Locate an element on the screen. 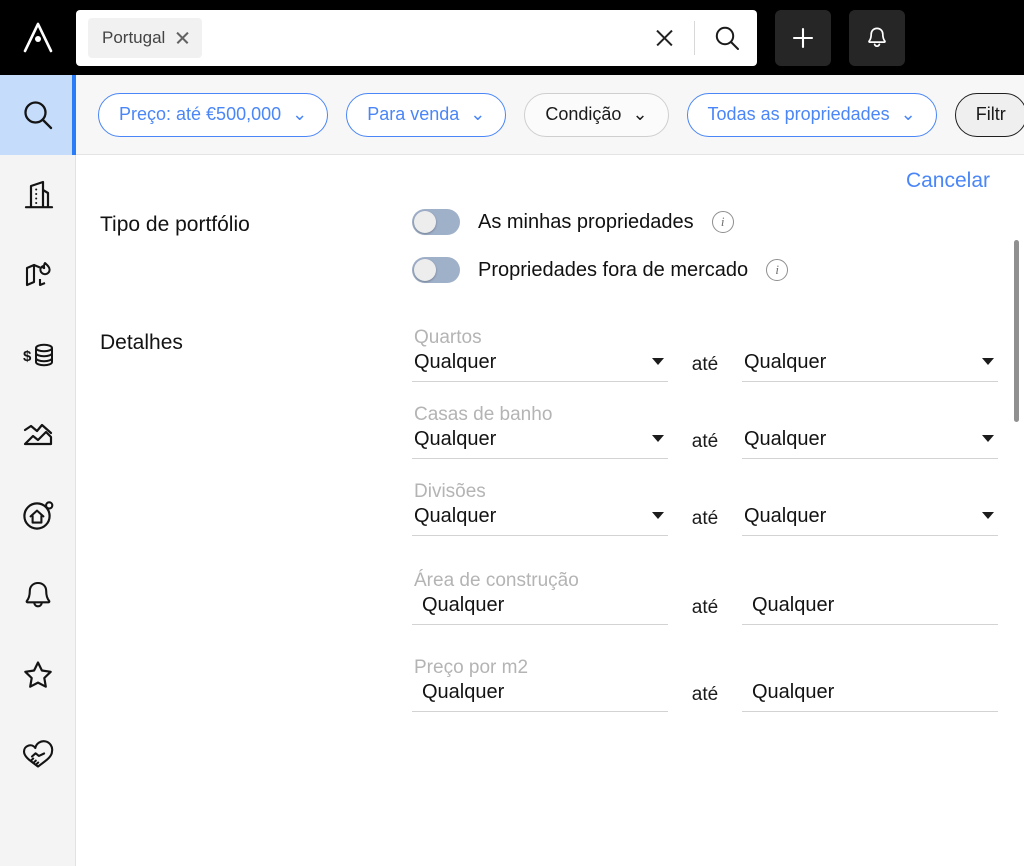 The image size is (1024, 866). sidebar-item-deals is located at coordinates (38, 755).